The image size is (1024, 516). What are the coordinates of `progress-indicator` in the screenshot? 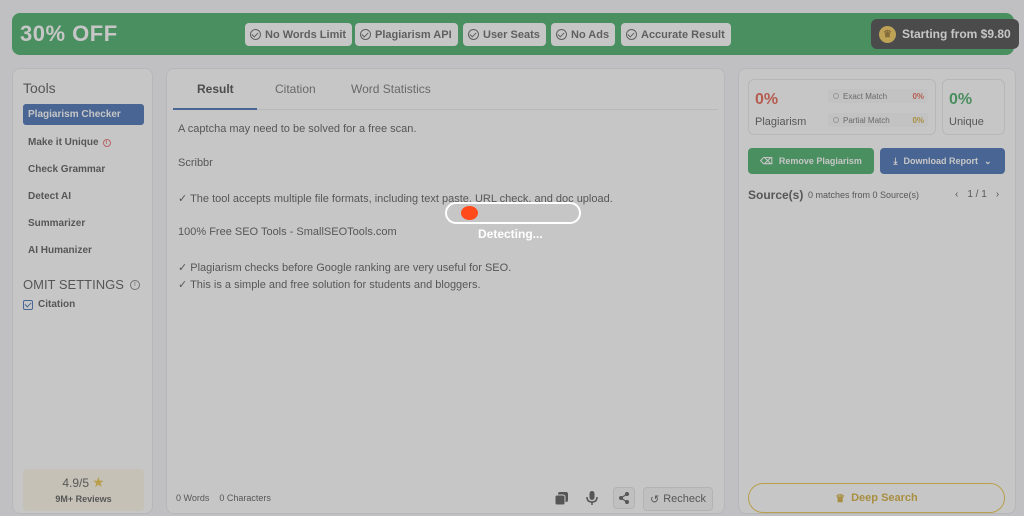 It's located at (469, 213).